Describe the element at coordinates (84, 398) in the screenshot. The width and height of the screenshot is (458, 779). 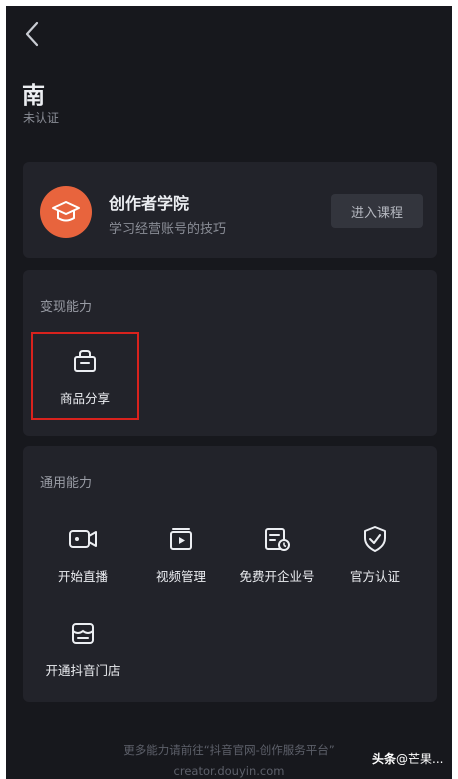
I see `feature-label: 商品分享` at that location.